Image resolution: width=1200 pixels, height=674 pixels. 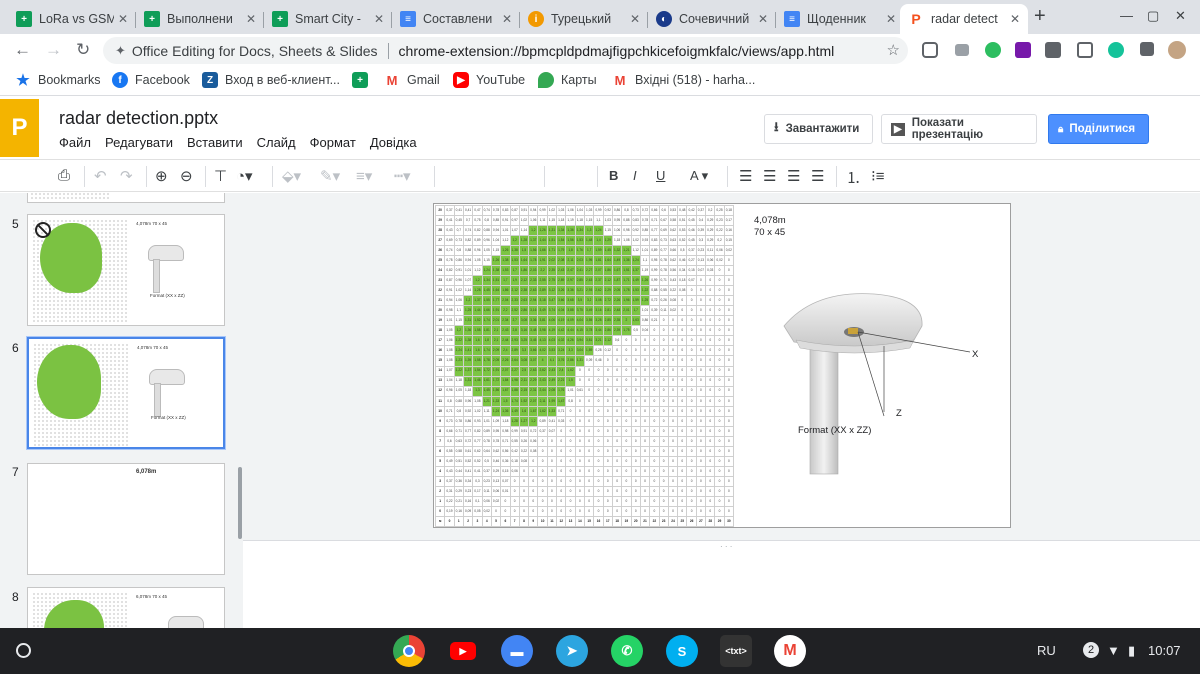 I want to click on document-title: radar detection.pptx, so click(x=138, y=118).